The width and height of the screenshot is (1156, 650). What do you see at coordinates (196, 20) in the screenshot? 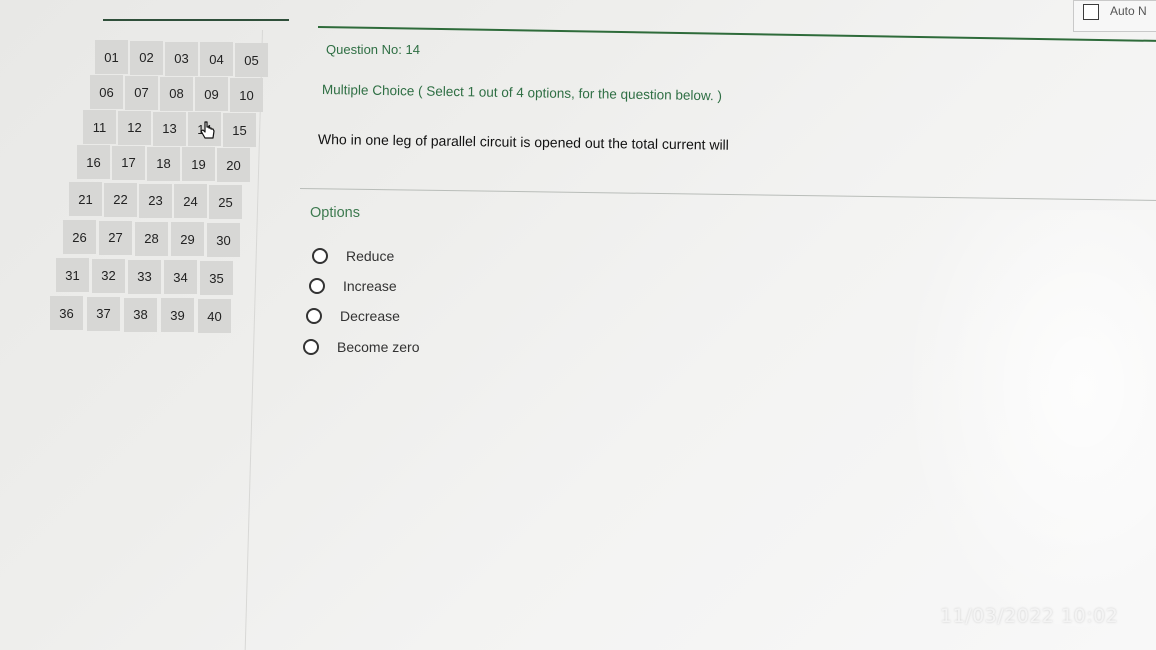
I see `nav-top-rule` at bounding box center [196, 20].